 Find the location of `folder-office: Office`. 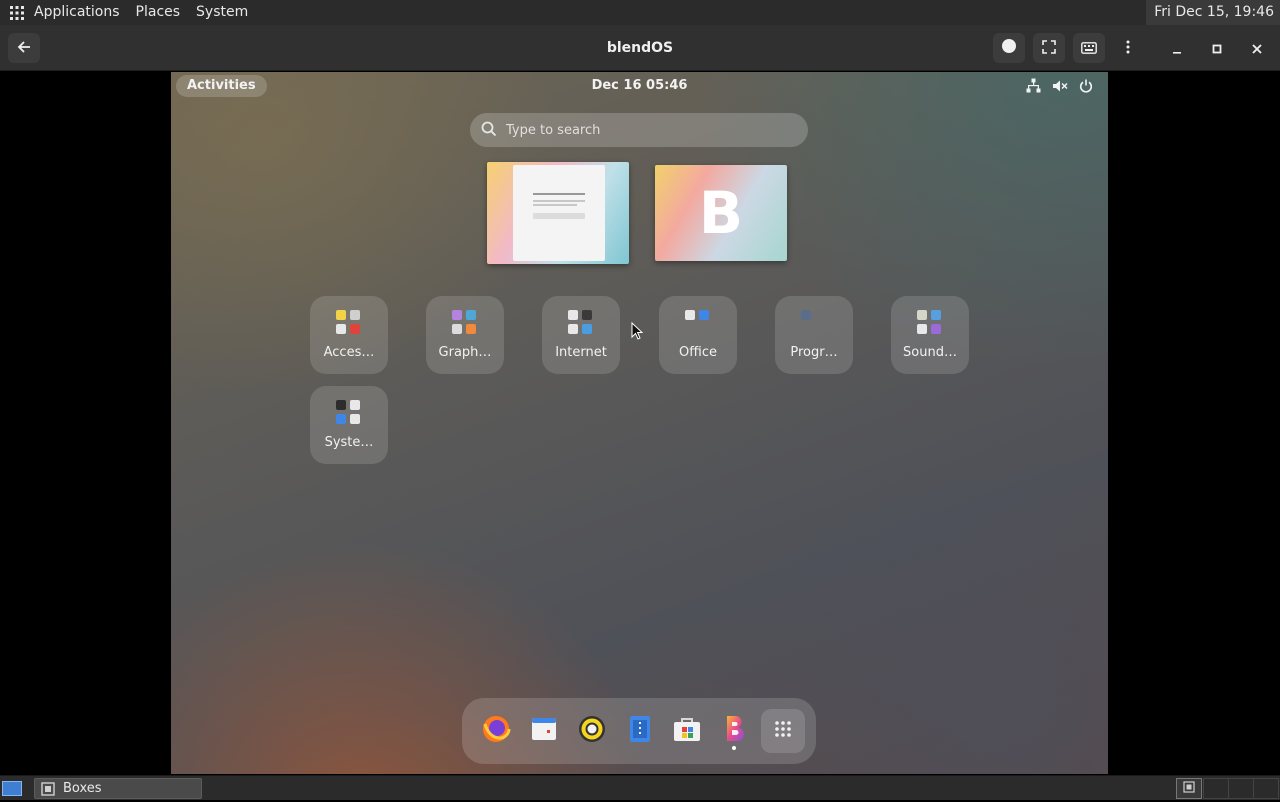

folder-office: Office is located at coordinates (698, 335).